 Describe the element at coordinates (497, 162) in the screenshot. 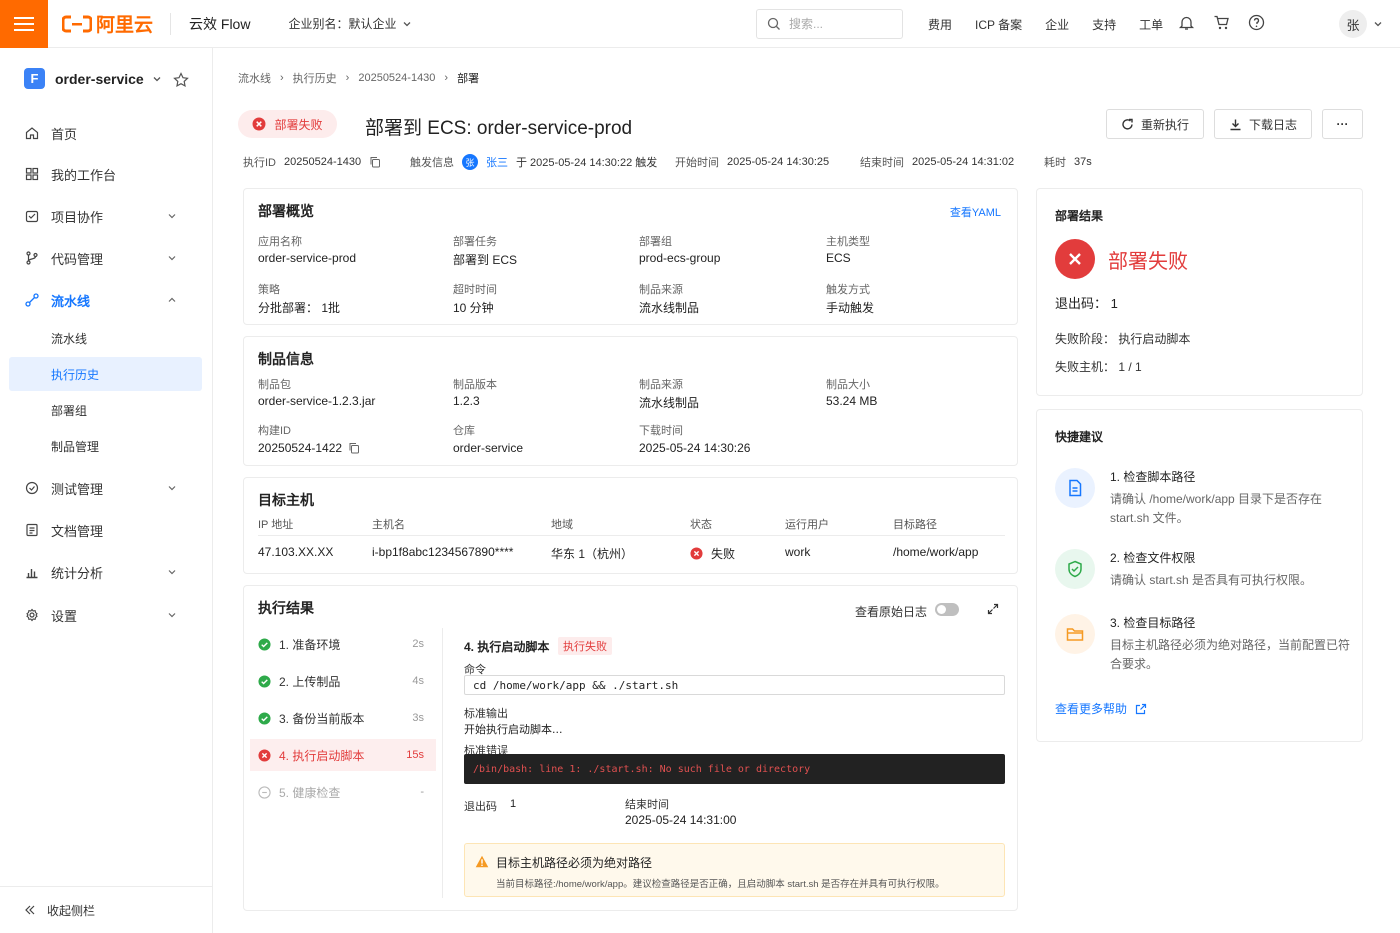

I see `trigger-user-link: 张三` at that location.